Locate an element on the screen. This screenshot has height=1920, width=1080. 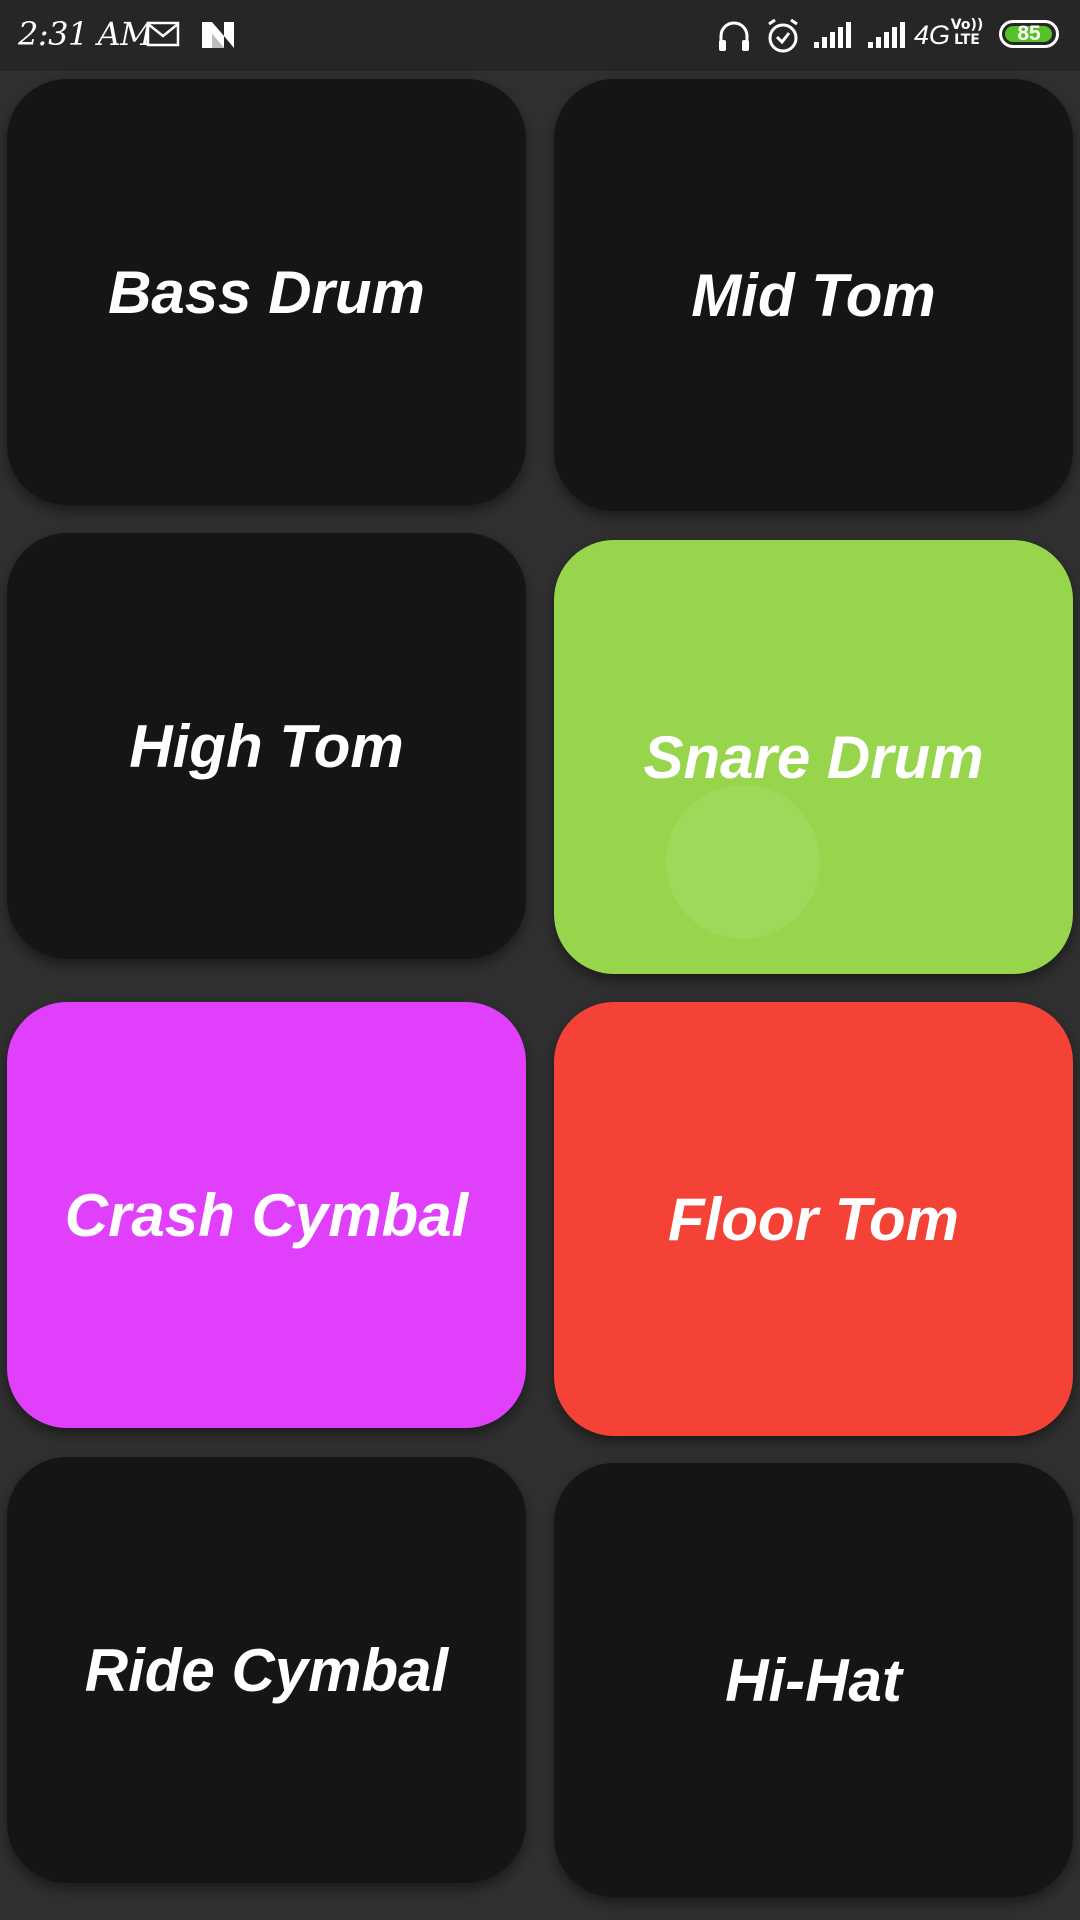
status-bar: 2:31 AM 4G Vo)) LTE 85 is located at coordinates (540, 35).